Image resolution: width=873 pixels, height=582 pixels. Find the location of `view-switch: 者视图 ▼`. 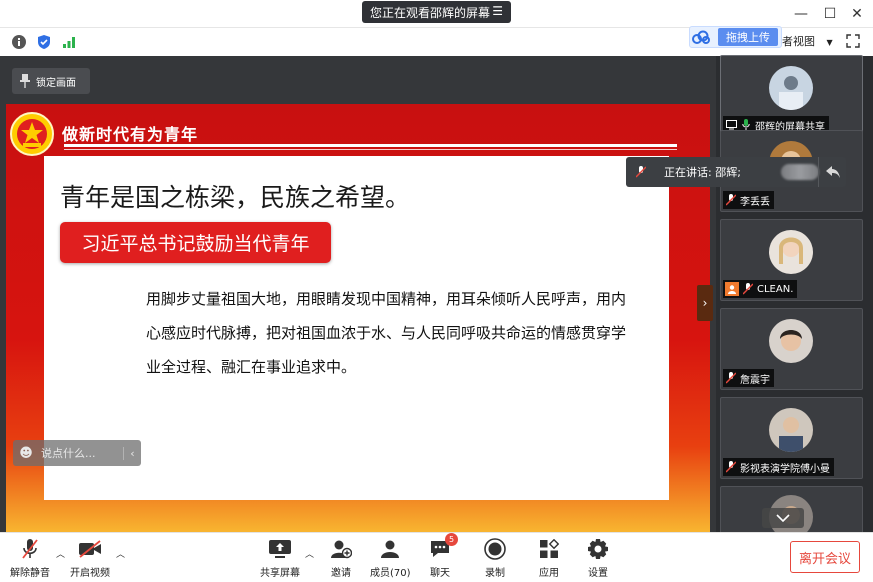

view-switch: 者视图 ▼ is located at coordinates (807, 41).